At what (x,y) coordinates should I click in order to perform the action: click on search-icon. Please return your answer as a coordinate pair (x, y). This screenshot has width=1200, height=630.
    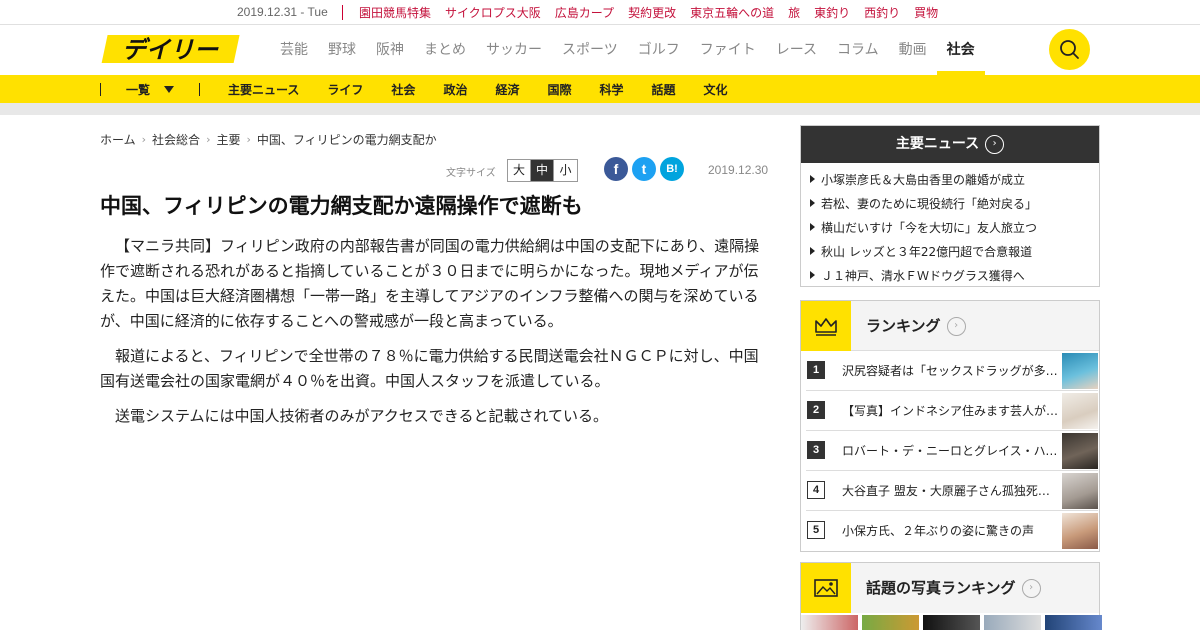
    Looking at the image, I should click on (1069, 49).